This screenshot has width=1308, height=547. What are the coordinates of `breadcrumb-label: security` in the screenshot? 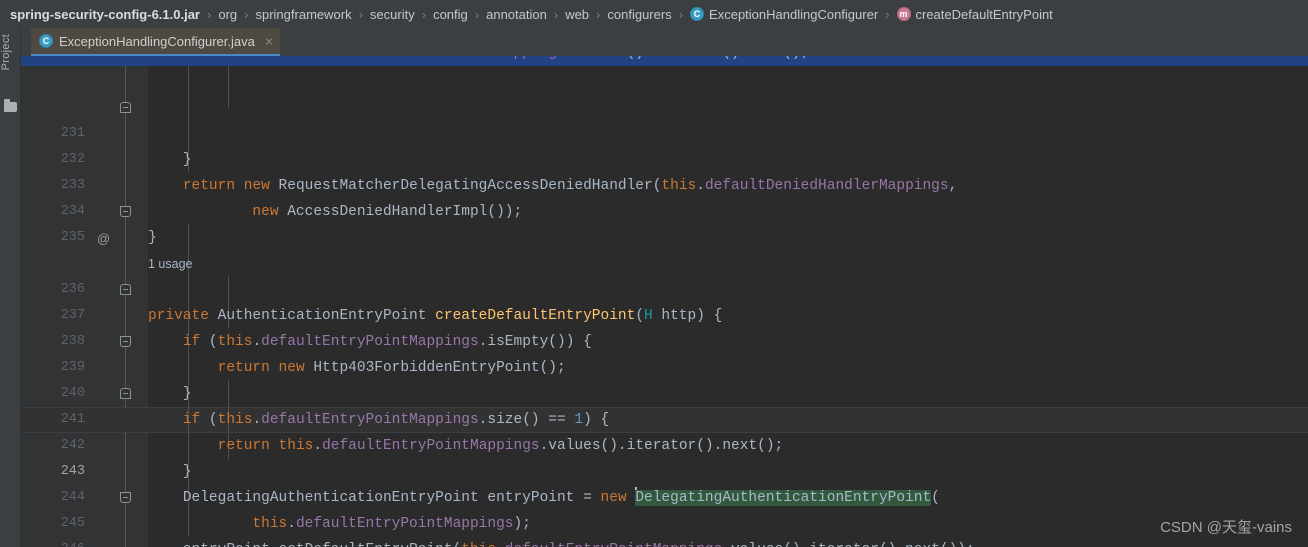 It's located at (392, 14).